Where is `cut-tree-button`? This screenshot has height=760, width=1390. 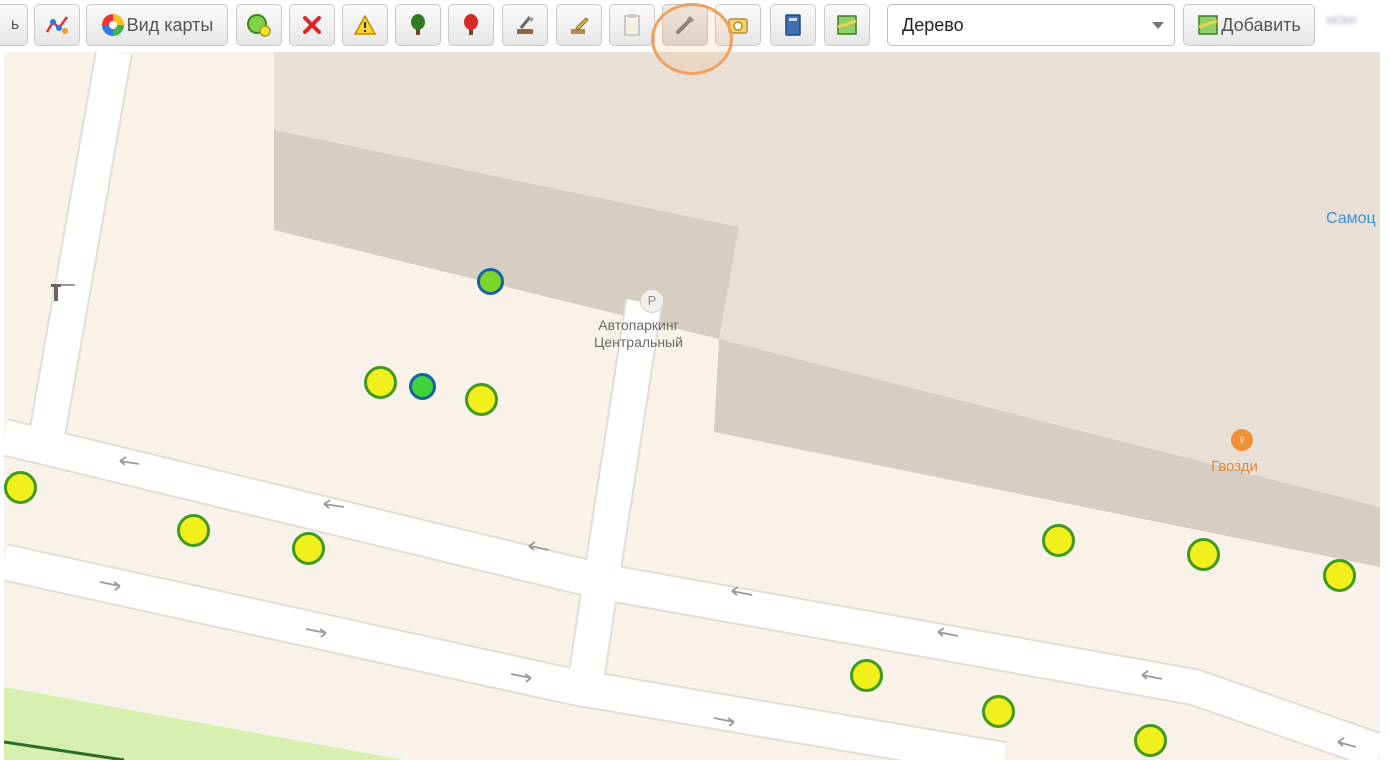
cut-tree-button is located at coordinates (525, 25).